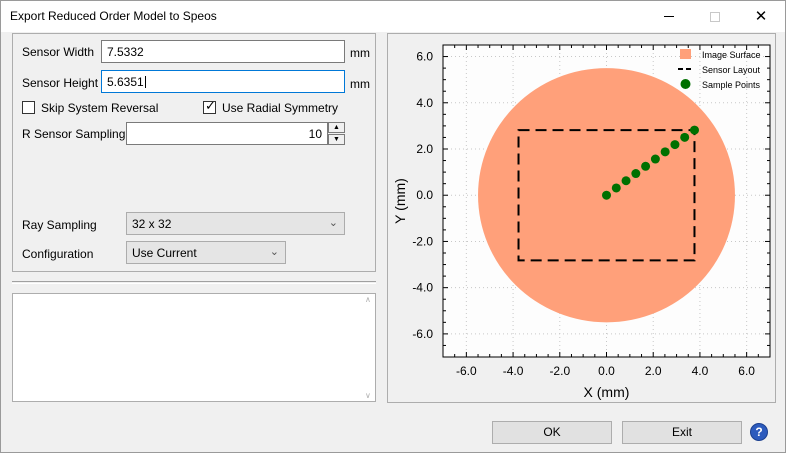 This screenshot has height=453, width=786. Describe the element at coordinates (315, 134) in the screenshot. I see `r-sensor-sampling-value: 10` at that location.